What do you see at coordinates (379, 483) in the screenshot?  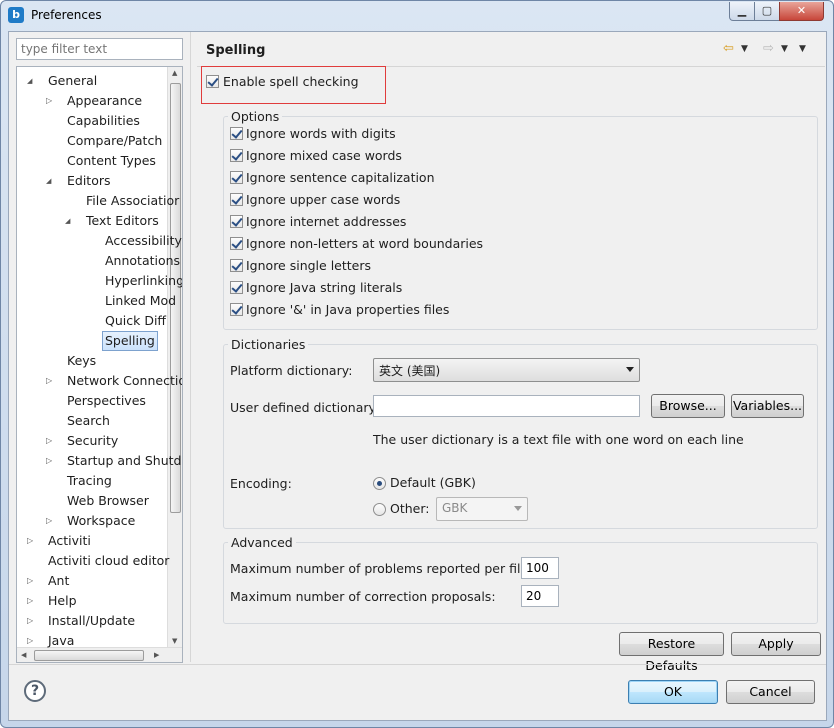 I see `encoding-default-radio` at bounding box center [379, 483].